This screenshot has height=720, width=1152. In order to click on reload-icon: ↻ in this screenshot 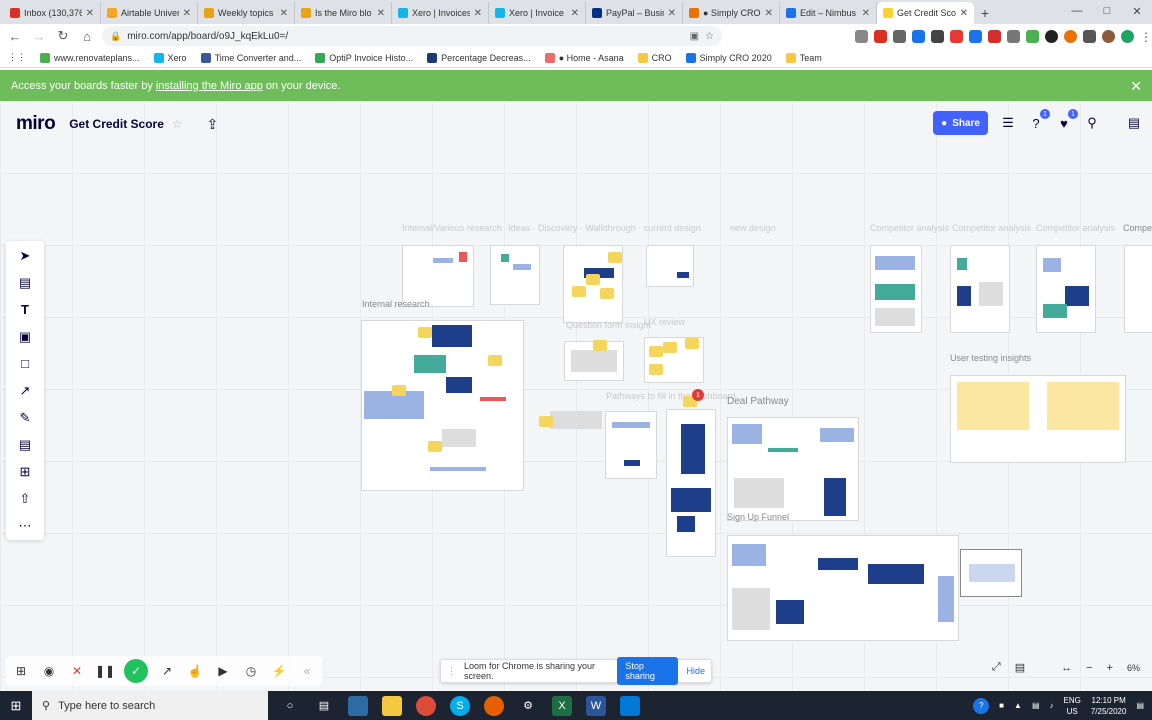, I will do `click(63, 36)`.